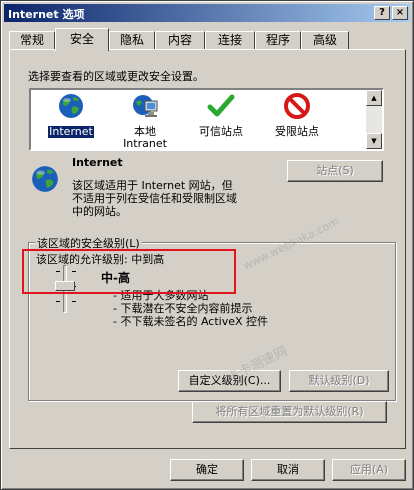  I want to click on zone-internet: Internet, so click(71, 120).